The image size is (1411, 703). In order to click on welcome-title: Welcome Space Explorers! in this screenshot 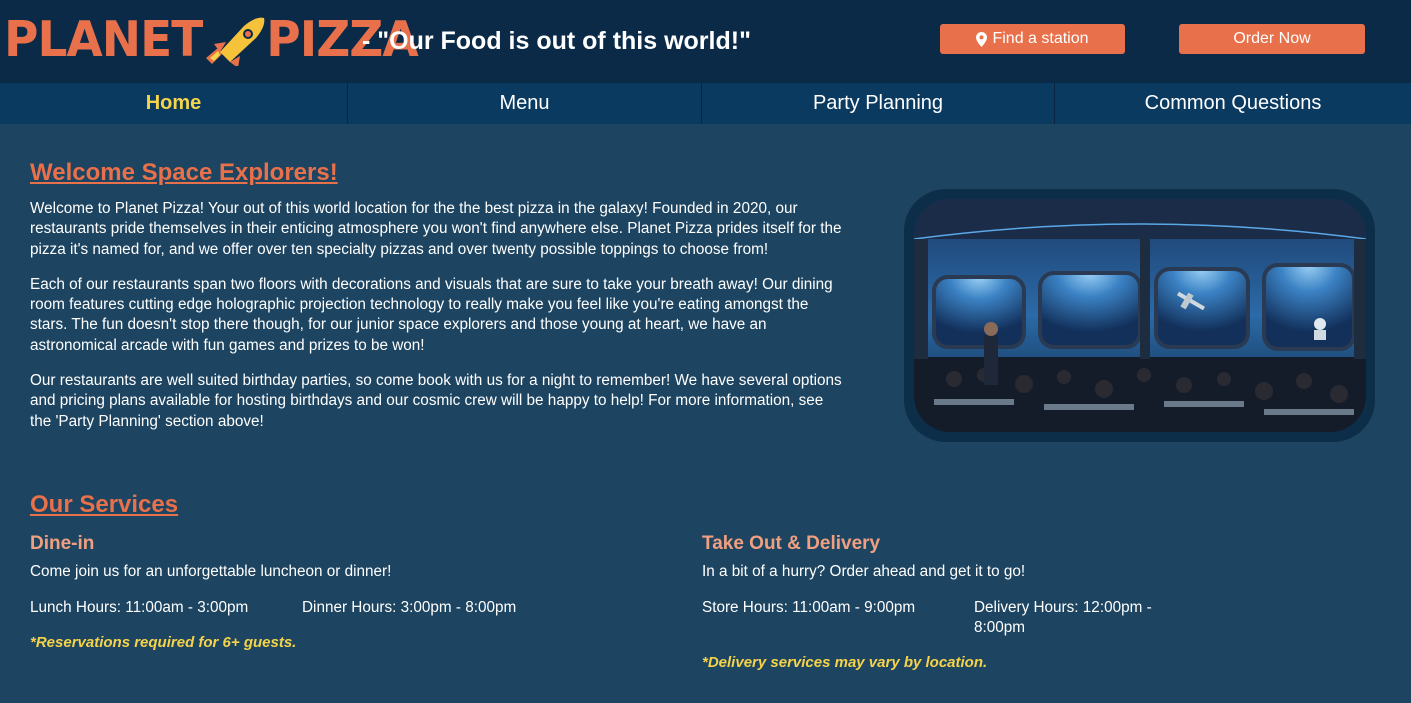, I will do `click(184, 172)`.